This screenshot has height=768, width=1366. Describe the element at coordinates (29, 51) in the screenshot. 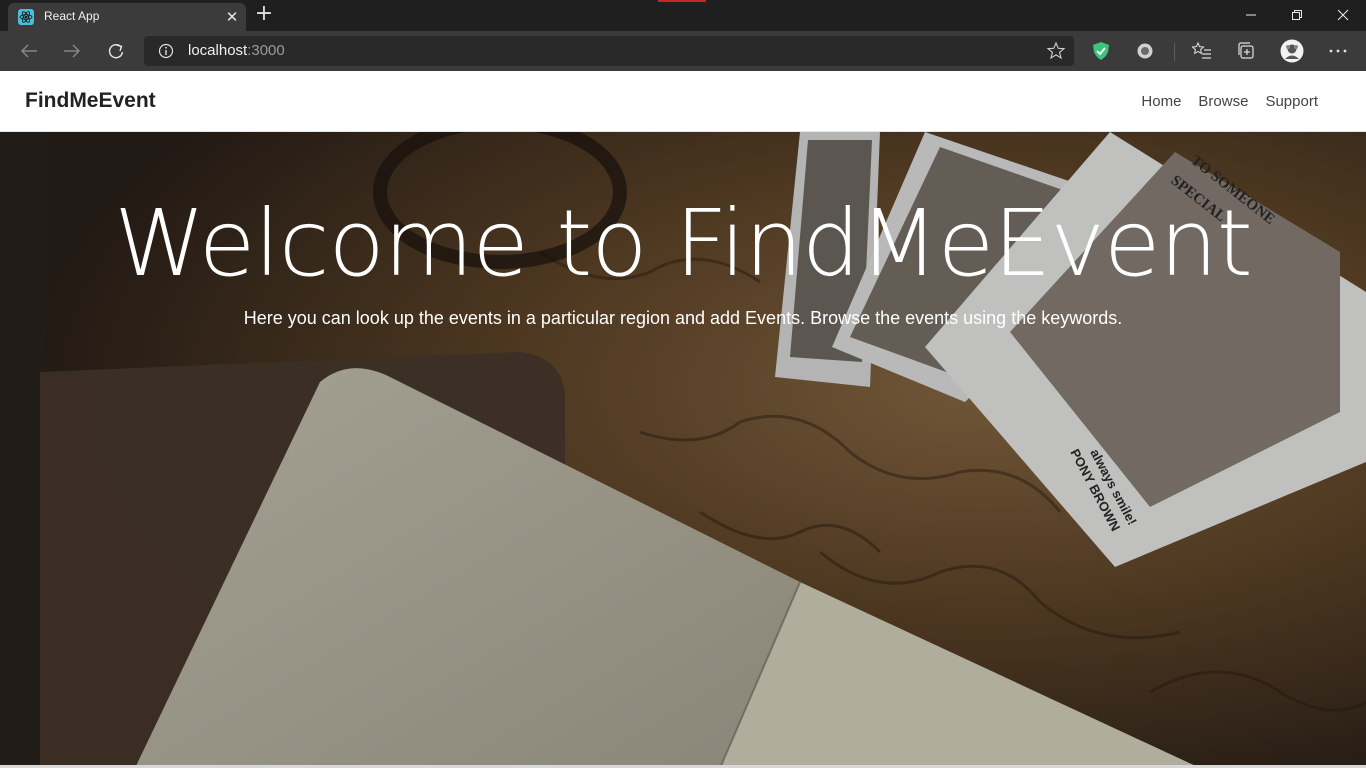

I see `back-arrow-icon` at that location.